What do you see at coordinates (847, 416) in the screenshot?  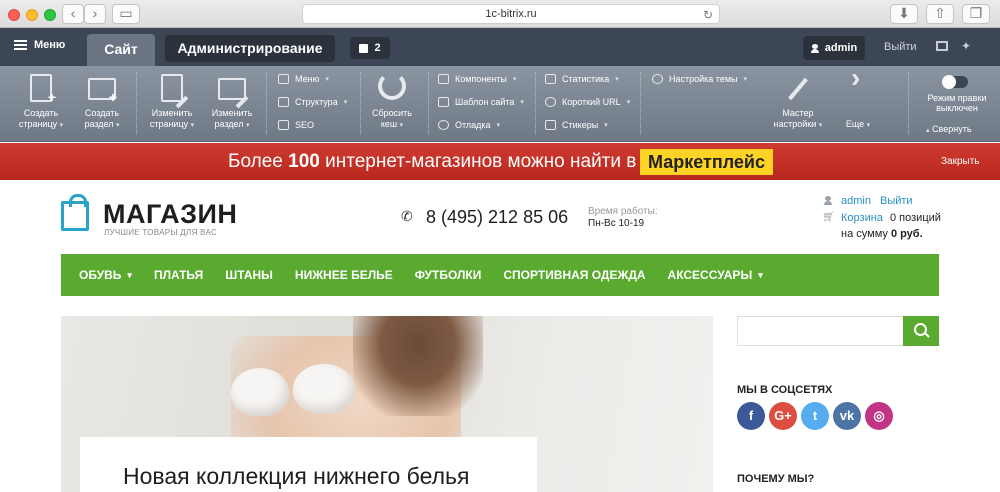 I see `vk-icon: vk` at bounding box center [847, 416].